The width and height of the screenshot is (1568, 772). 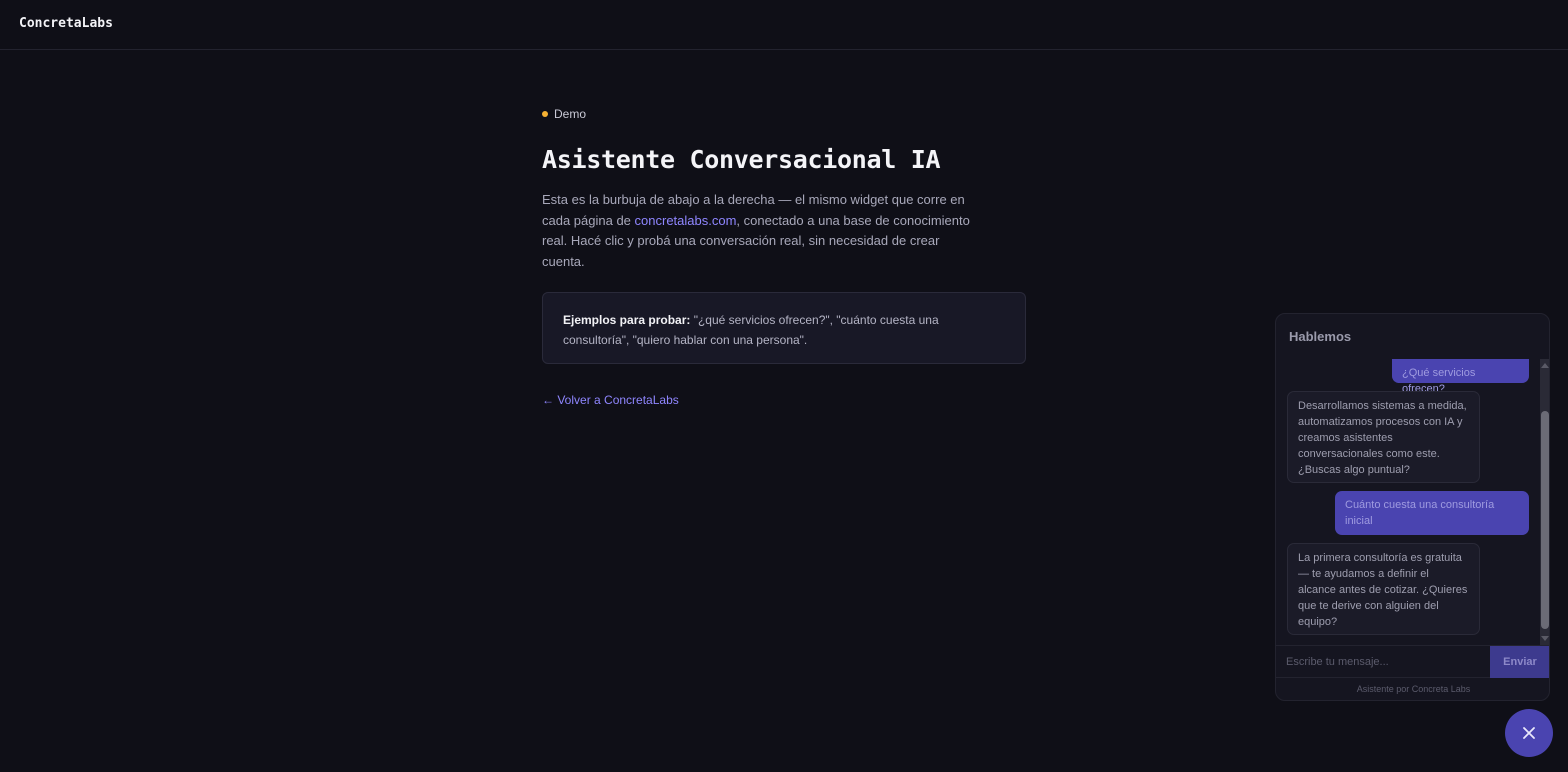 What do you see at coordinates (1432, 513) in the screenshot?
I see `chat-message-user: Cuánto cuesta una consultoría inicial` at bounding box center [1432, 513].